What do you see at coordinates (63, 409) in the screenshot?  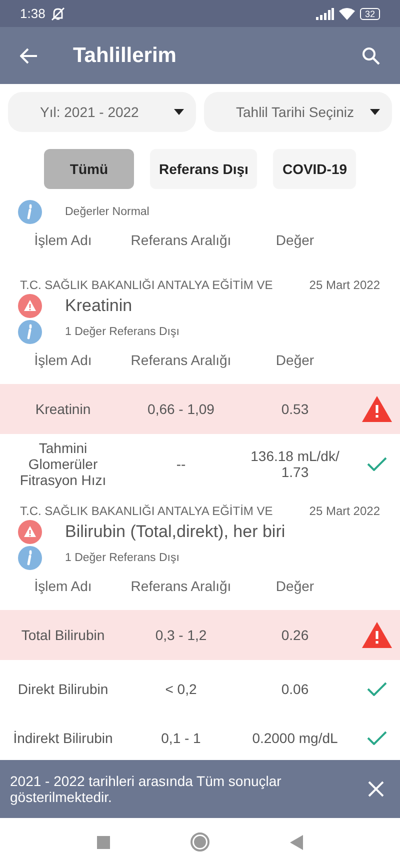 I see `test-item-name: Kreatinin` at bounding box center [63, 409].